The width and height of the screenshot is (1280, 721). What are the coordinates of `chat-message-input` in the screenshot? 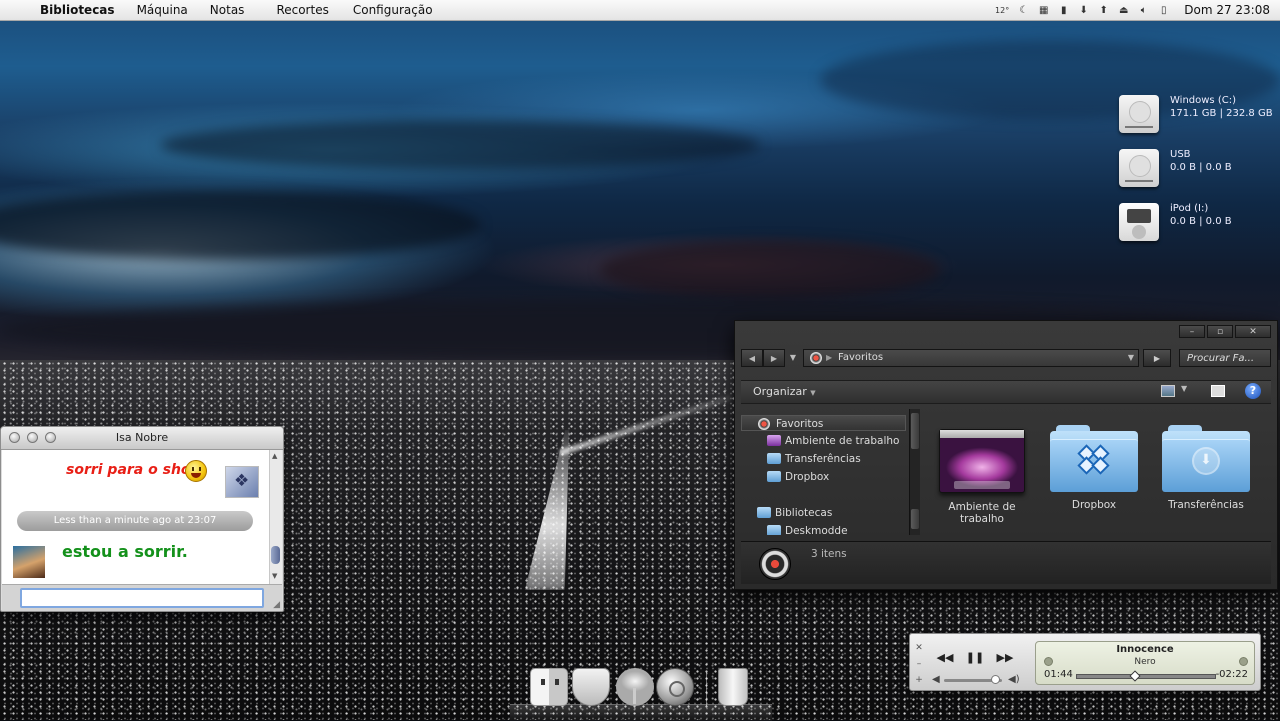 It's located at (142, 598).